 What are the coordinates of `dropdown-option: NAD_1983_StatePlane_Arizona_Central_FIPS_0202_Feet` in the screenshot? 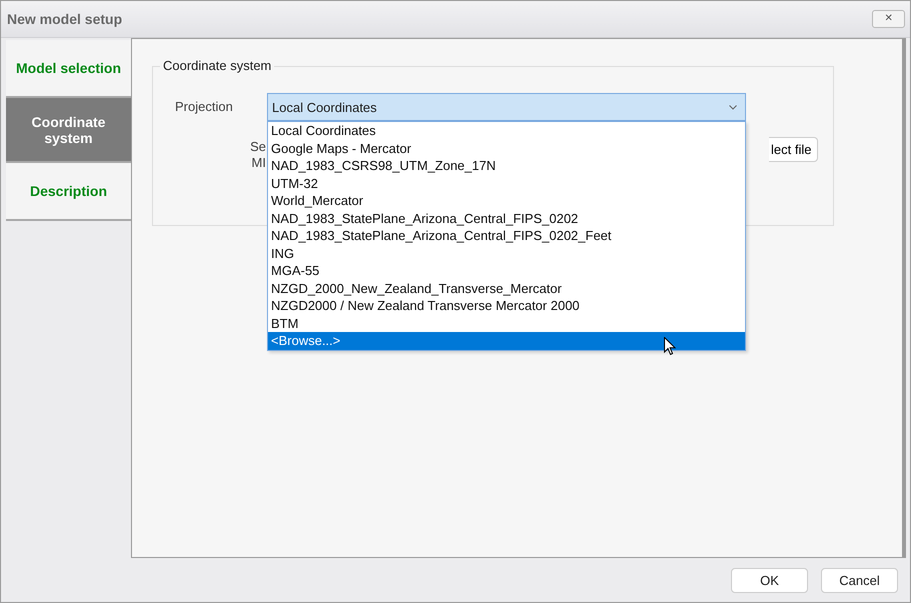 It's located at (506, 235).